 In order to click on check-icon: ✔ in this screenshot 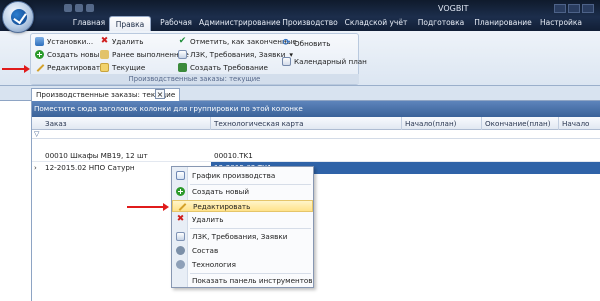, I will do `click(182, 41)`.